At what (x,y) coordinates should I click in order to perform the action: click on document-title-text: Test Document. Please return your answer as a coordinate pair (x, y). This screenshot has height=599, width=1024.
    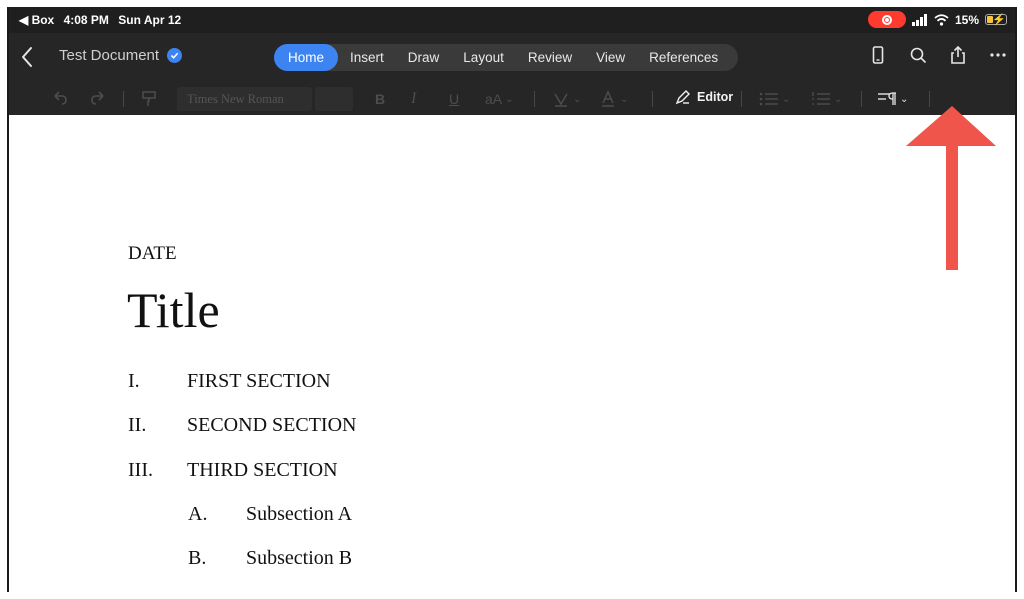
    Looking at the image, I should click on (109, 55).